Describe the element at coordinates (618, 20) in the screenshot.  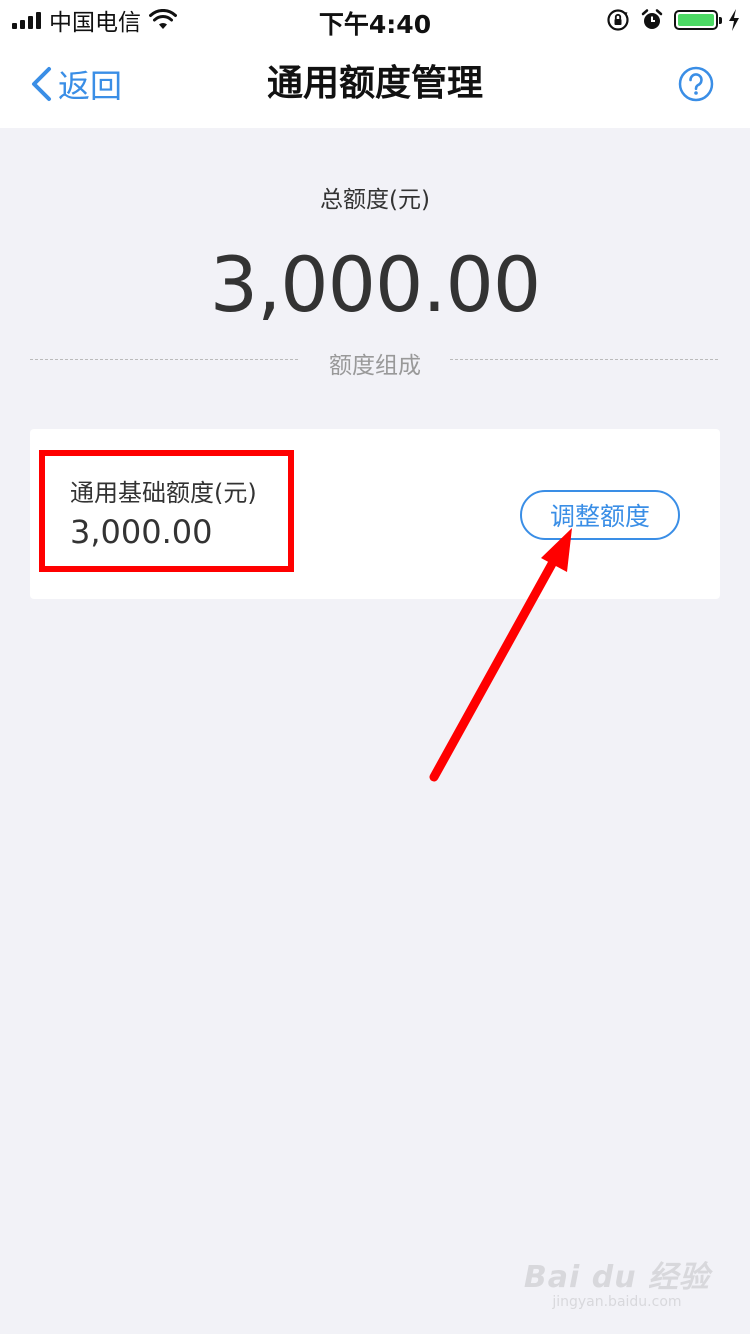
I see `orientation-lock-icon` at that location.